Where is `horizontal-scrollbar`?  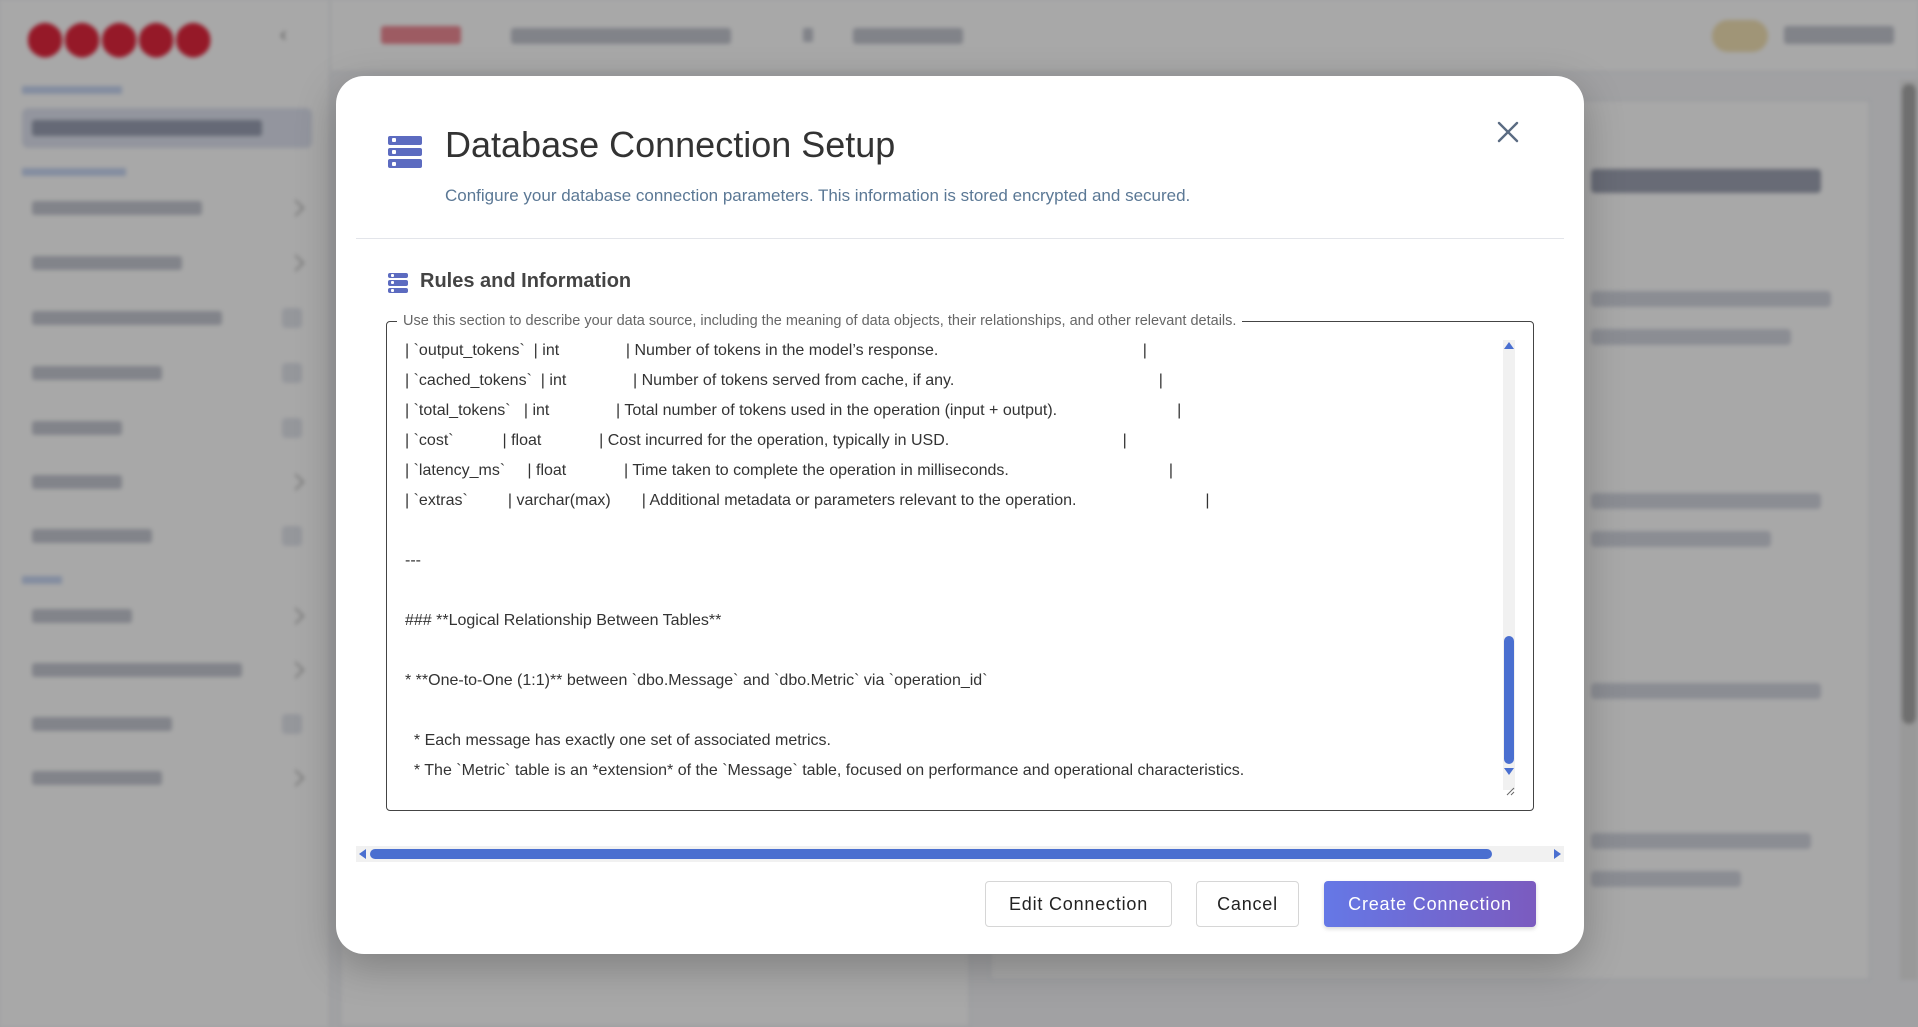
horizontal-scrollbar is located at coordinates (960, 854).